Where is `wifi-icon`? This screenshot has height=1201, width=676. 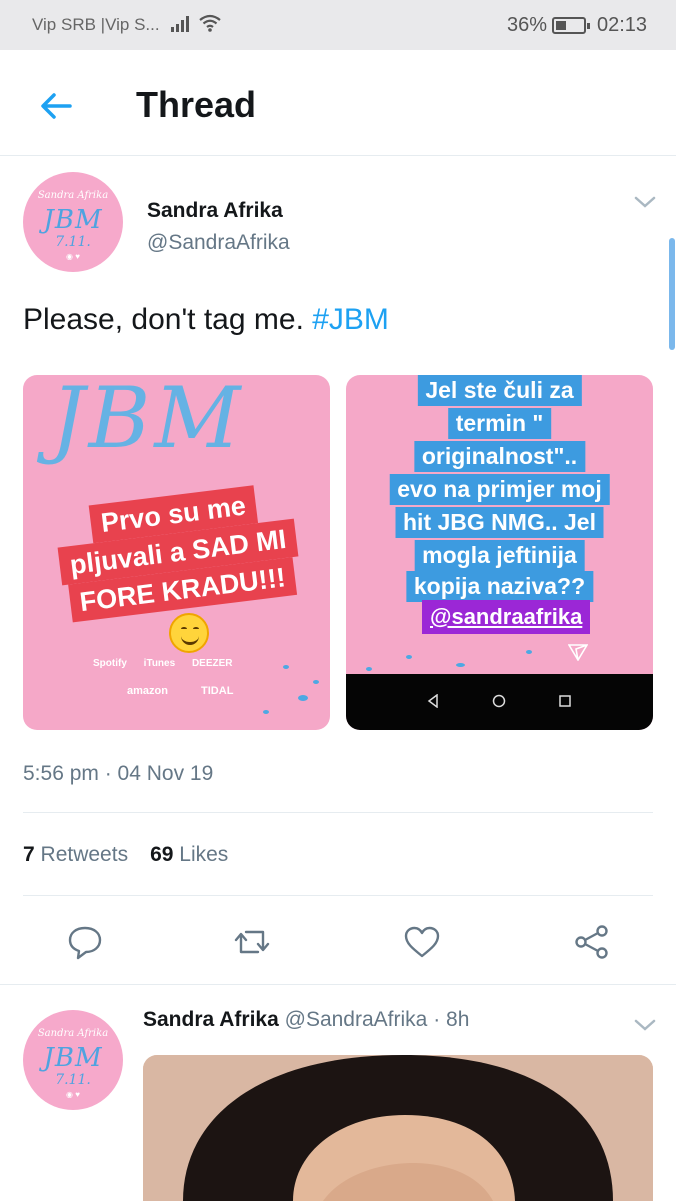
wifi-icon is located at coordinates (210, 23).